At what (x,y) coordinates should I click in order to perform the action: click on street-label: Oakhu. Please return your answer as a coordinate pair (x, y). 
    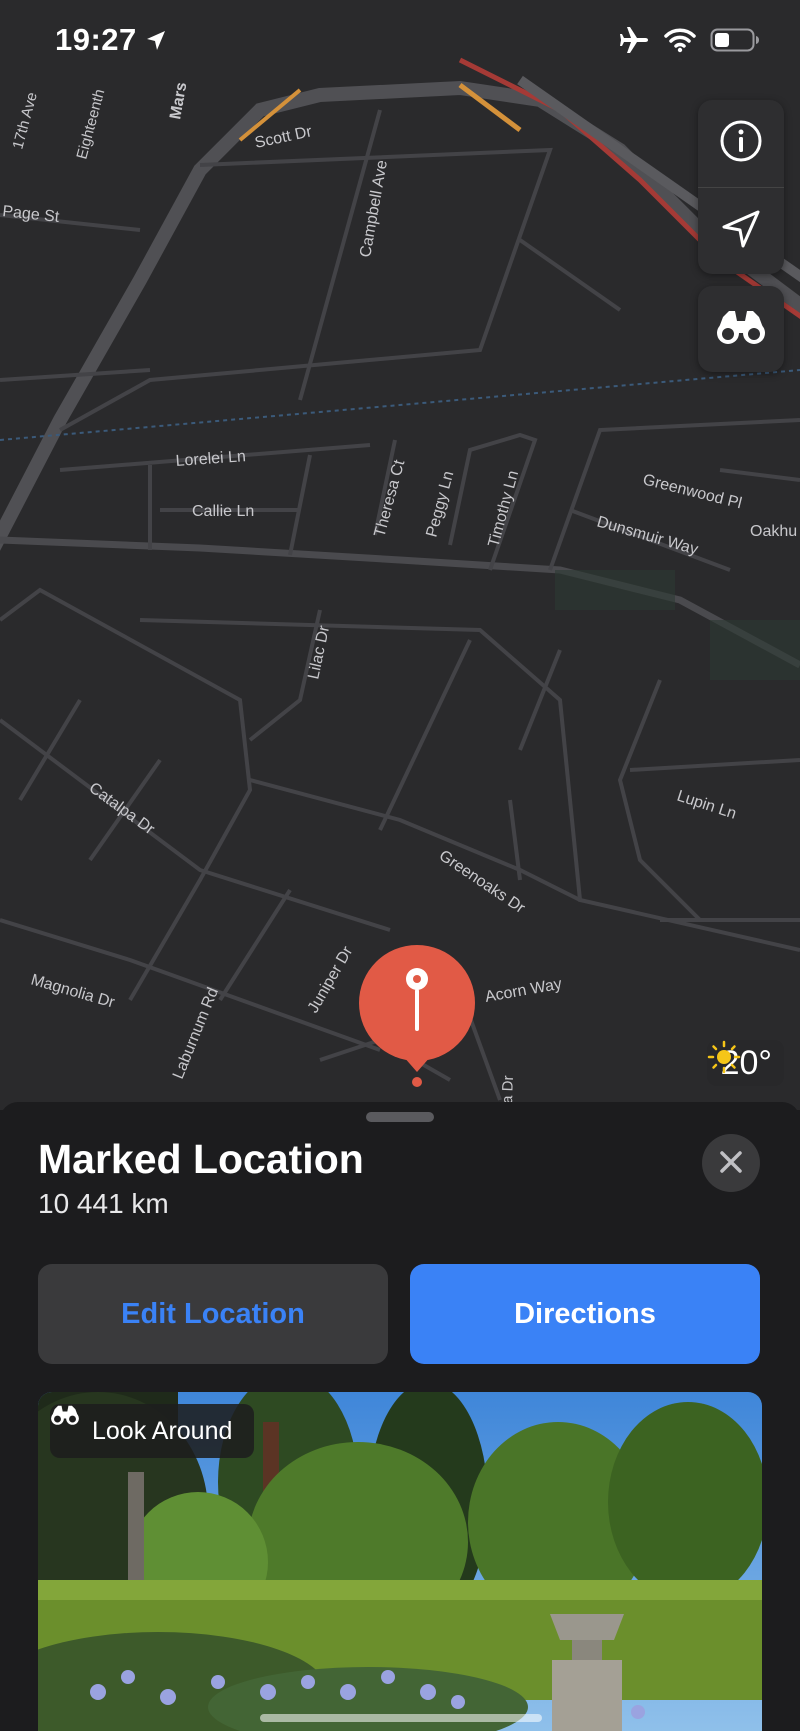
    Looking at the image, I should click on (773, 531).